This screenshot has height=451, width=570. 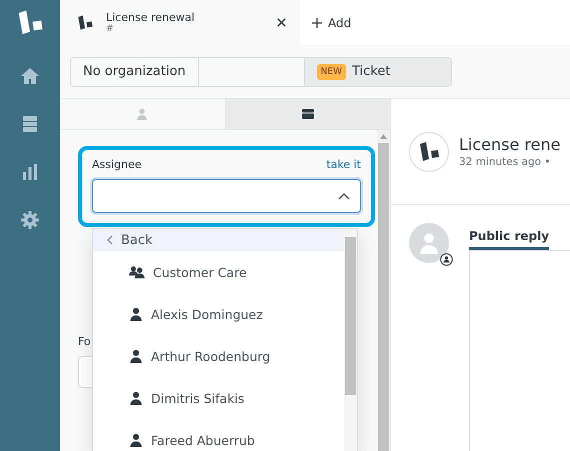 What do you see at coordinates (151, 17) in the screenshot?
I see `tab-title: License renewal` at bounding box center [151, 17].